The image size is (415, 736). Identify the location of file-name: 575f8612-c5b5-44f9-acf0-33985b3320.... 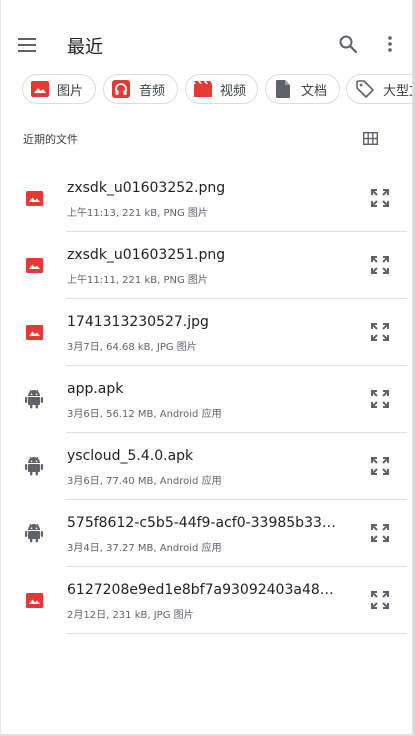
(202, 523).